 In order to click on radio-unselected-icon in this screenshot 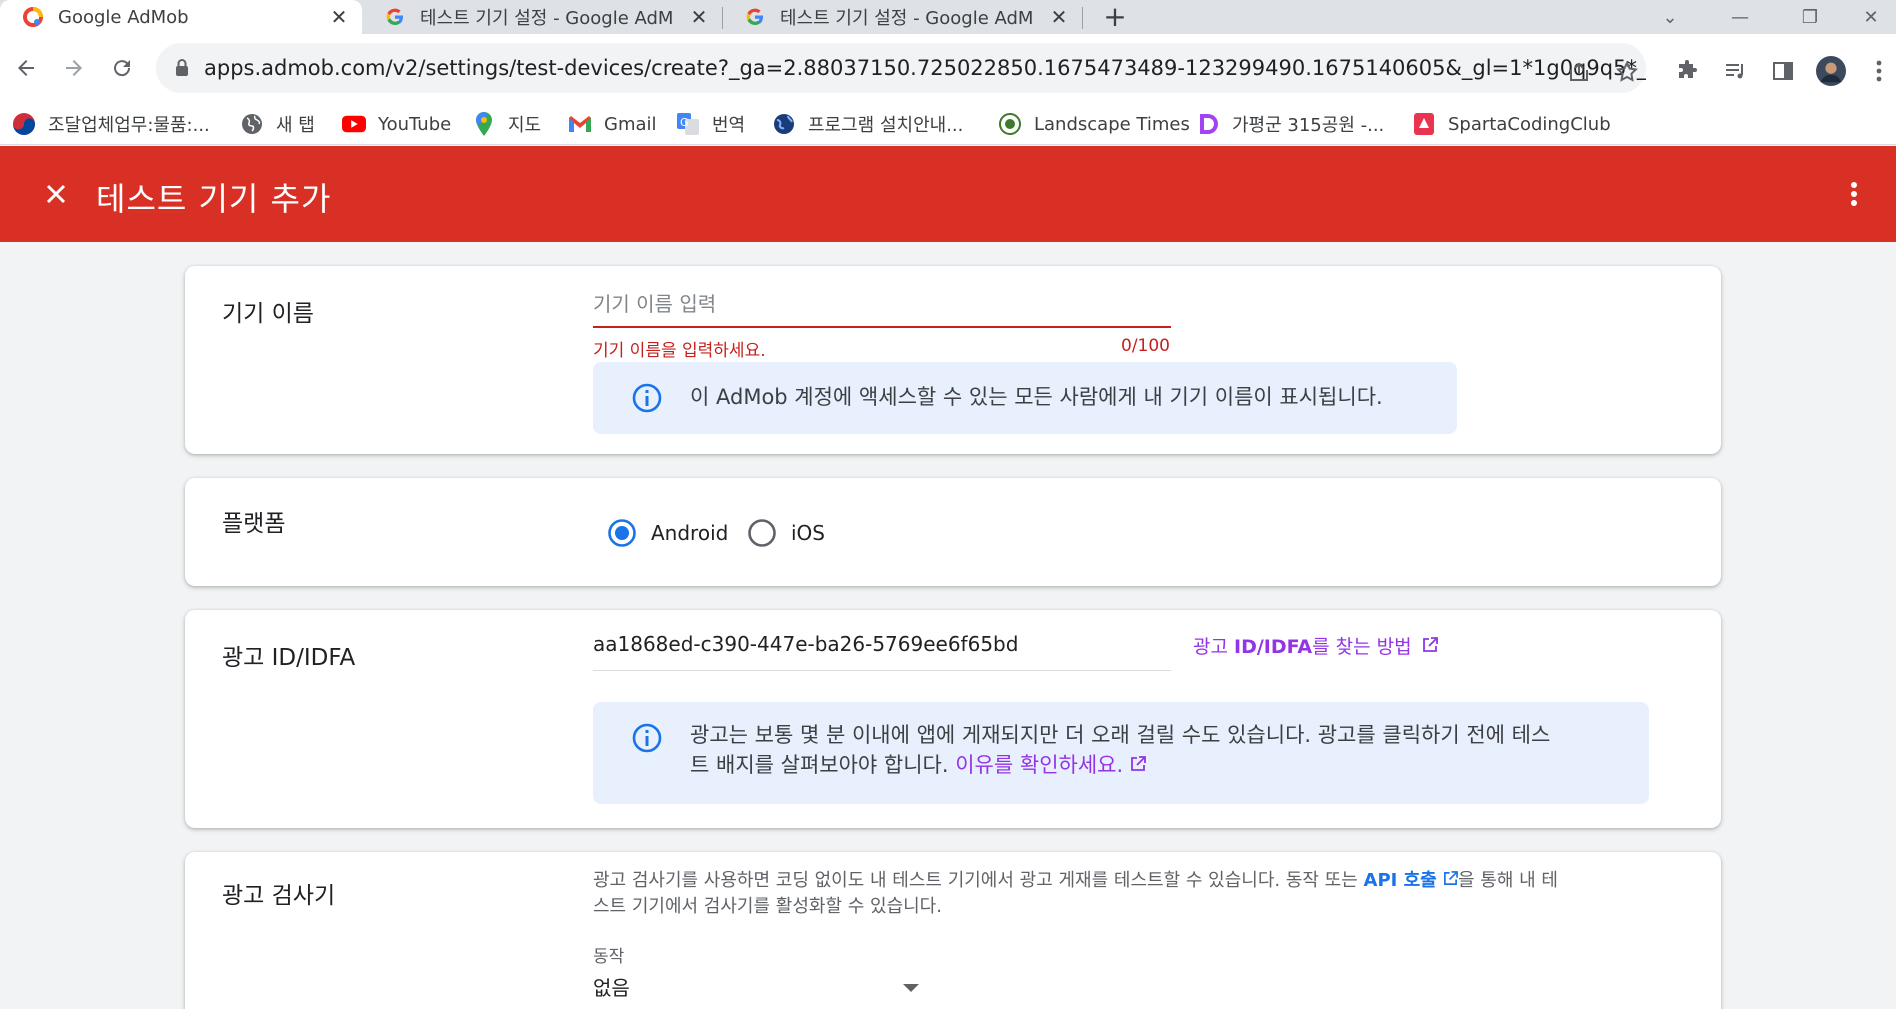, I will do `click(762, 533)`.